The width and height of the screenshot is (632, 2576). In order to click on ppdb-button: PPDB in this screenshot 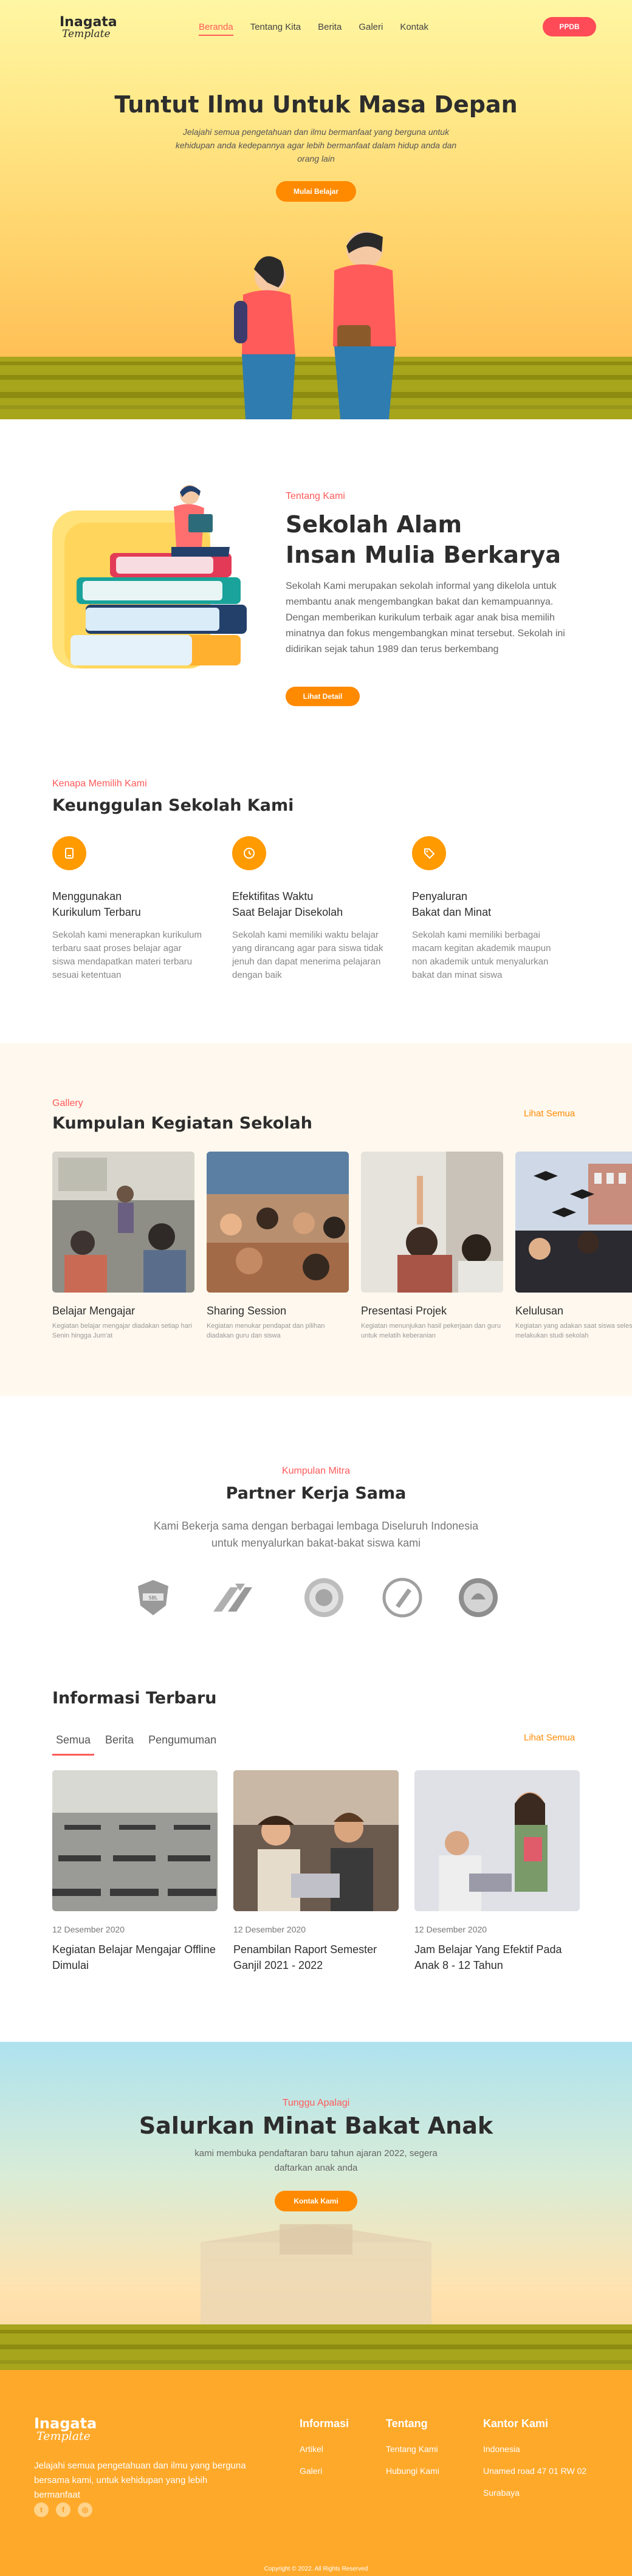, I will do `click(569, 26)`.